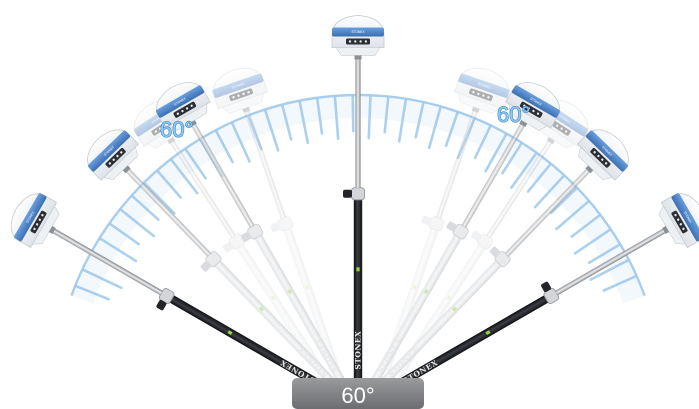  What do you see at coordinates (358, 199) in the screenshot?
I see `pole-vertical: STONEX STONEX` at bounding box center [358, 199].